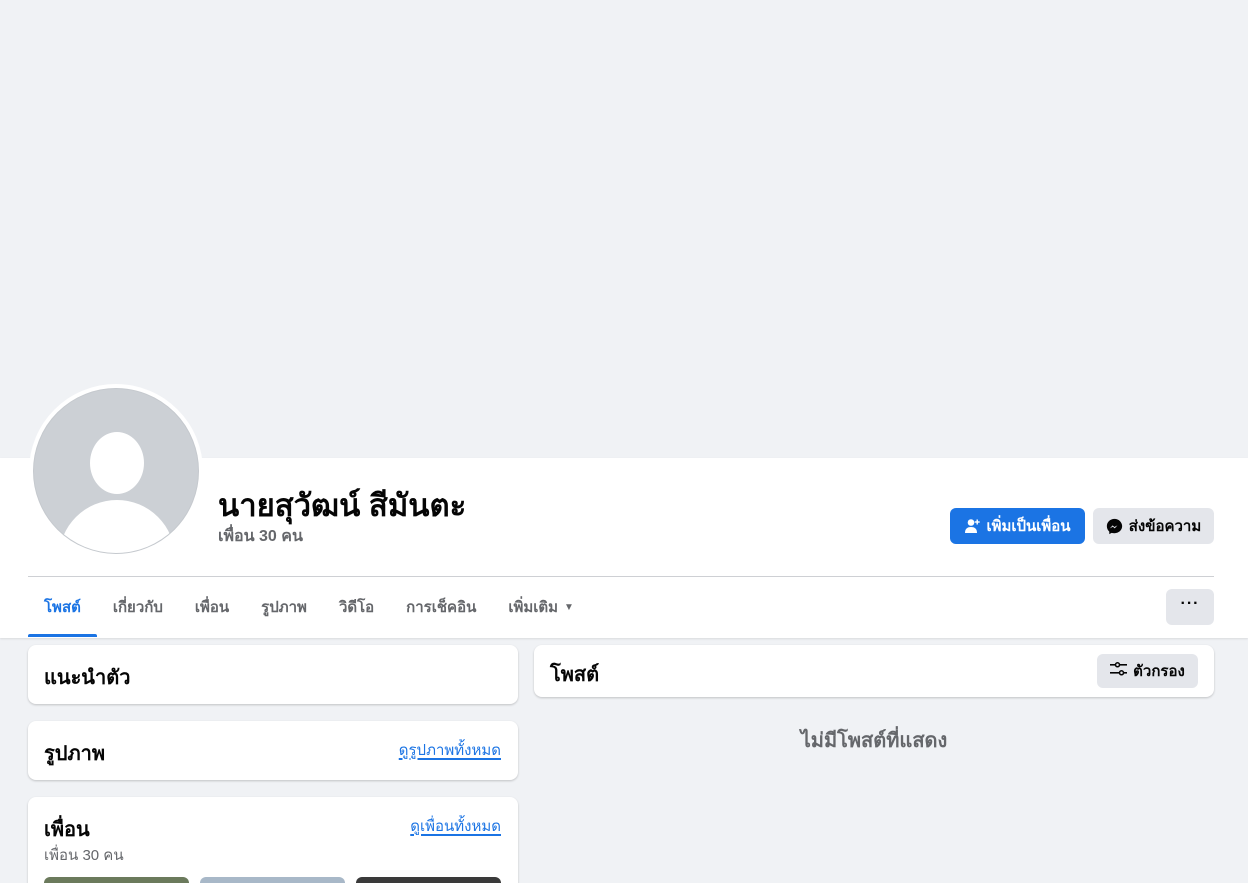 The image size is (1248, 883). Describe the element at coordinates (575, 675) in the screenshot. I see `posts-title: โพสต์` at that location.